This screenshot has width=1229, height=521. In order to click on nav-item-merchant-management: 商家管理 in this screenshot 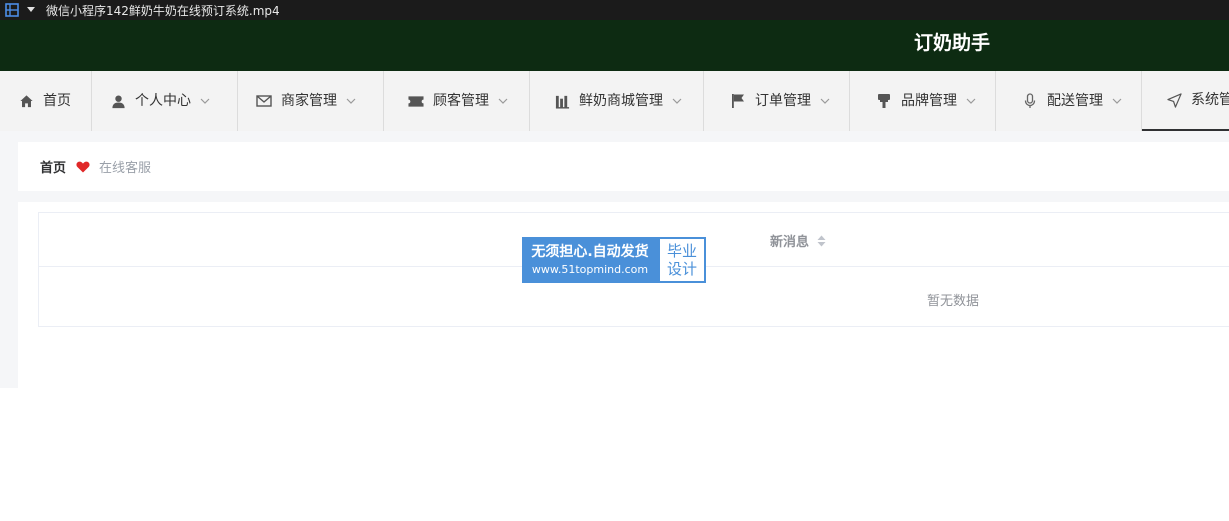, I will do `click(311, 101)`.